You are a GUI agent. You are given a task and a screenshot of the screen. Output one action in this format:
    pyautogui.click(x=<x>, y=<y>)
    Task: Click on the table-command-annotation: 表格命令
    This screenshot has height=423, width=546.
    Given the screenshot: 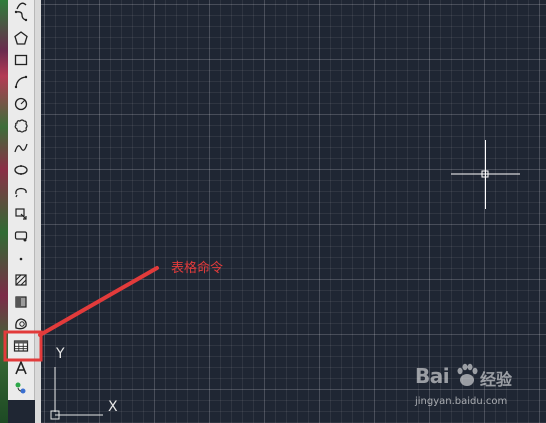 What is the action you would take?
    pyautogui.click(x=197, y=268)
    